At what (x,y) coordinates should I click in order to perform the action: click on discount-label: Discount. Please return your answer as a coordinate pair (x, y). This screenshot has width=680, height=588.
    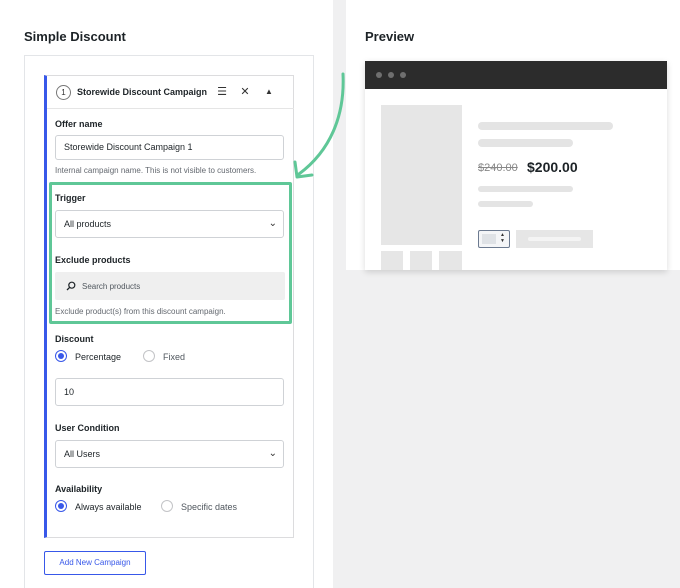
    Looking at the image, I should click on (74, 339).